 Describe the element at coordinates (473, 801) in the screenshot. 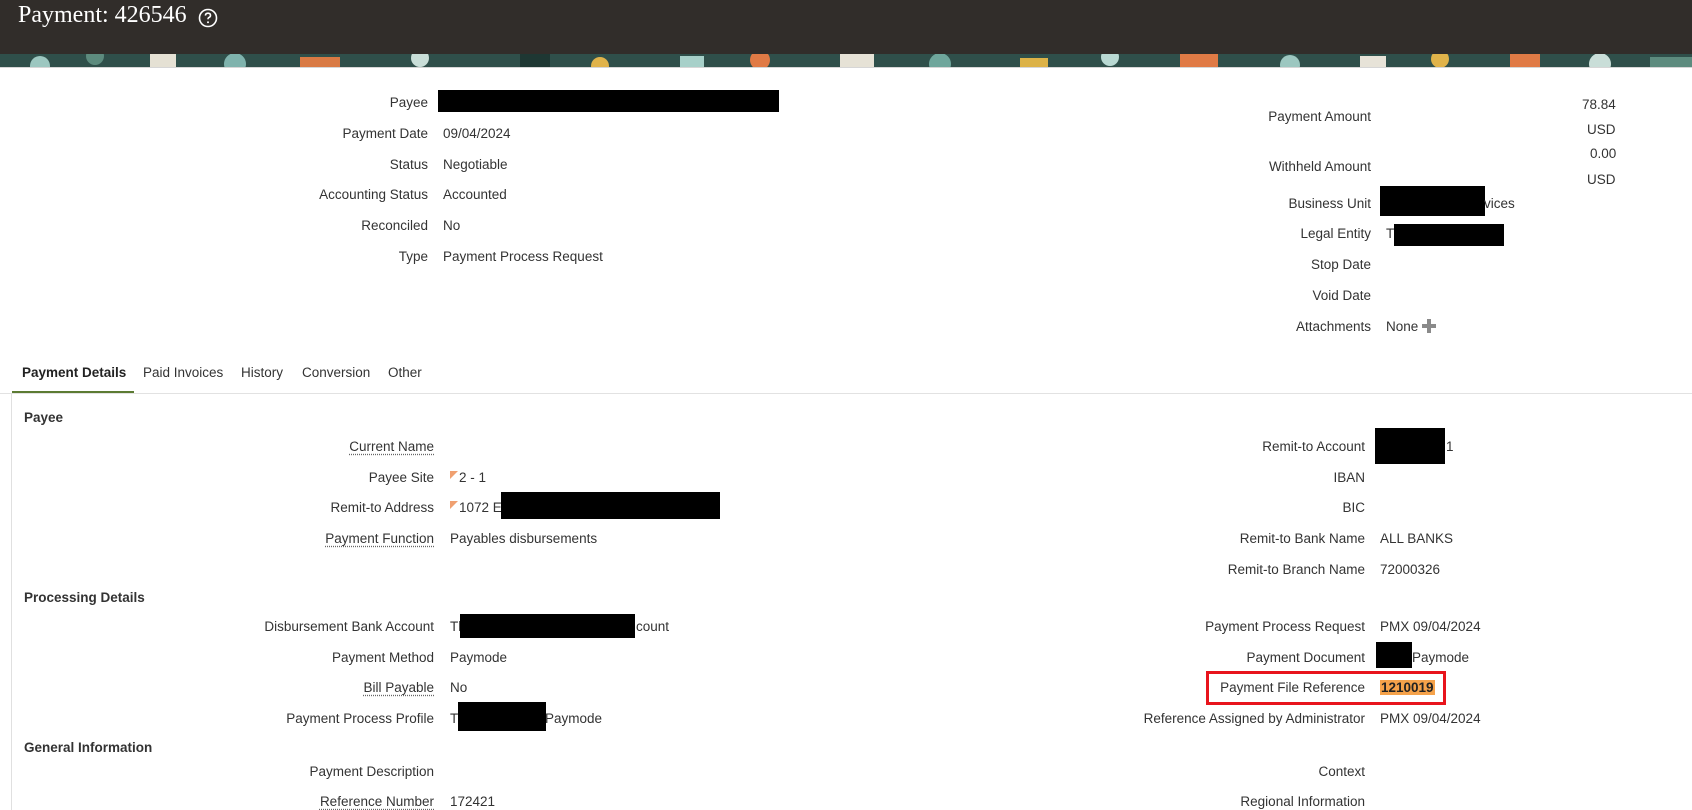

I see `reference-number-value: 172421` at that location.